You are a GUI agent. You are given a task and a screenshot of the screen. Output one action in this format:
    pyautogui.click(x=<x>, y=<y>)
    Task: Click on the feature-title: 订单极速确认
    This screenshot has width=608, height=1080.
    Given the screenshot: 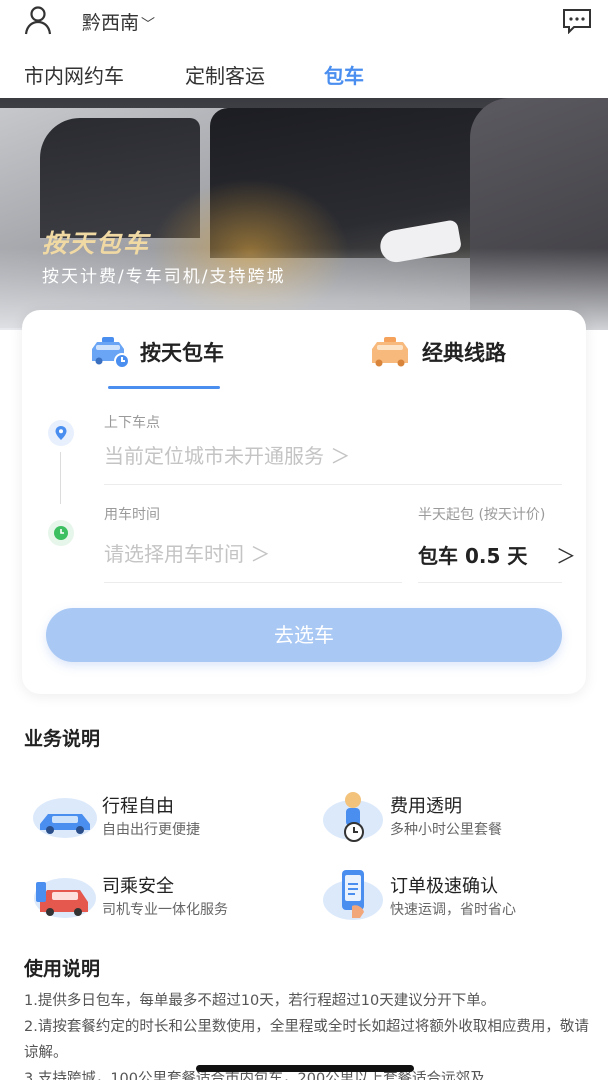 What is the action you would take?
    pyautogui.click(x=444, y=886)
    